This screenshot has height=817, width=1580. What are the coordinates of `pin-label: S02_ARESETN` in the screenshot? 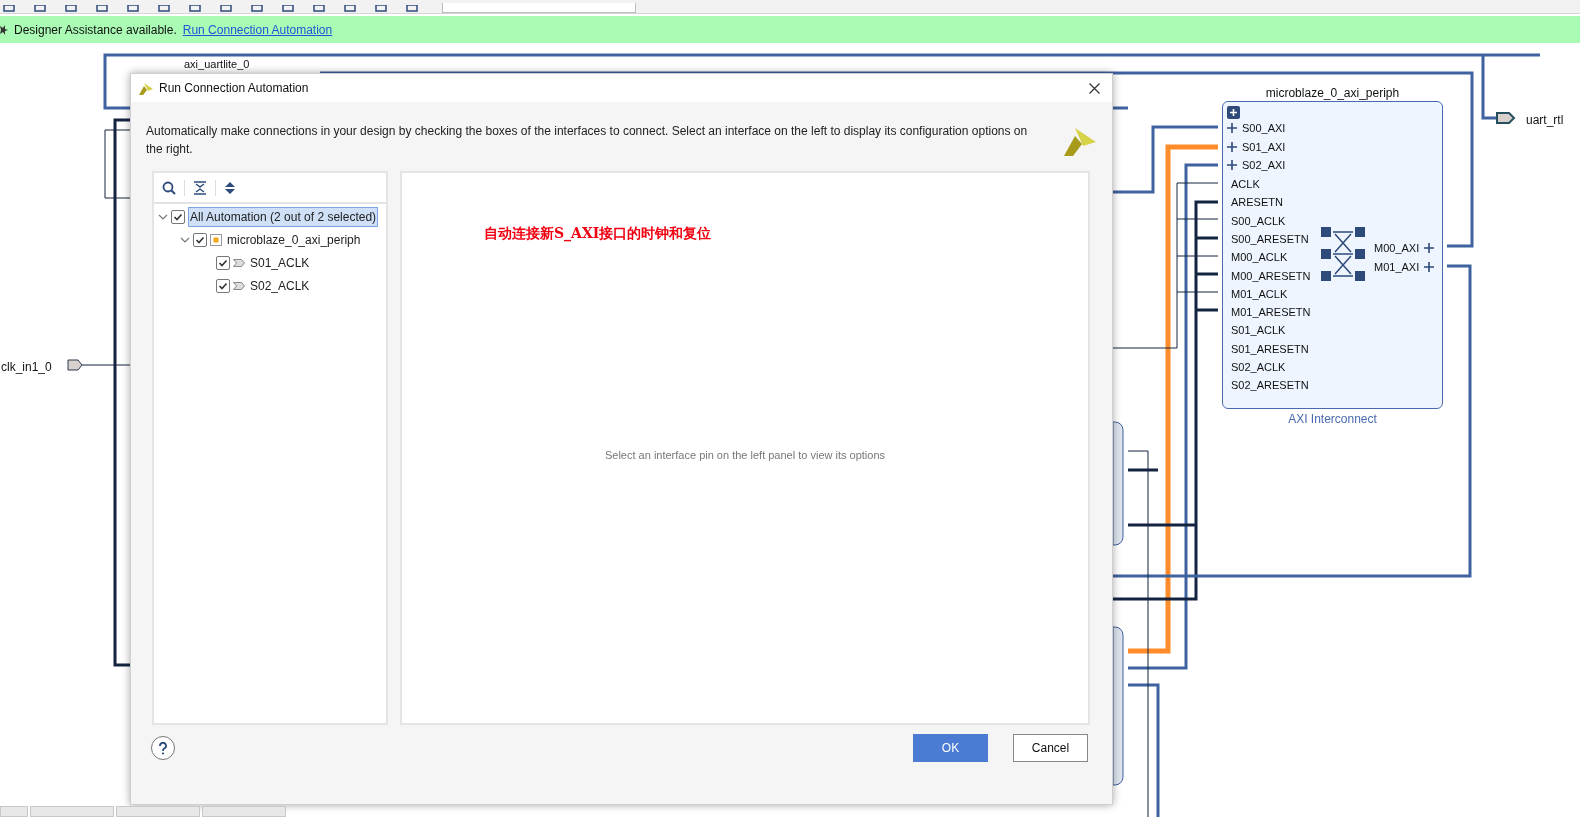 It's located at (1270, 386).